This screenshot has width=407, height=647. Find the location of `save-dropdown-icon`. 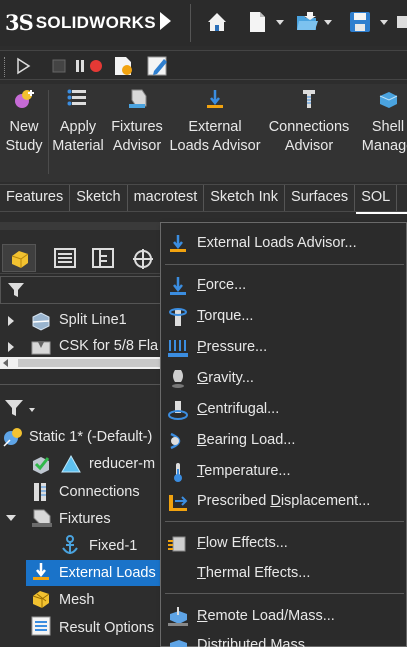

save-dropdown-icon is located at coordinates (384, 22).